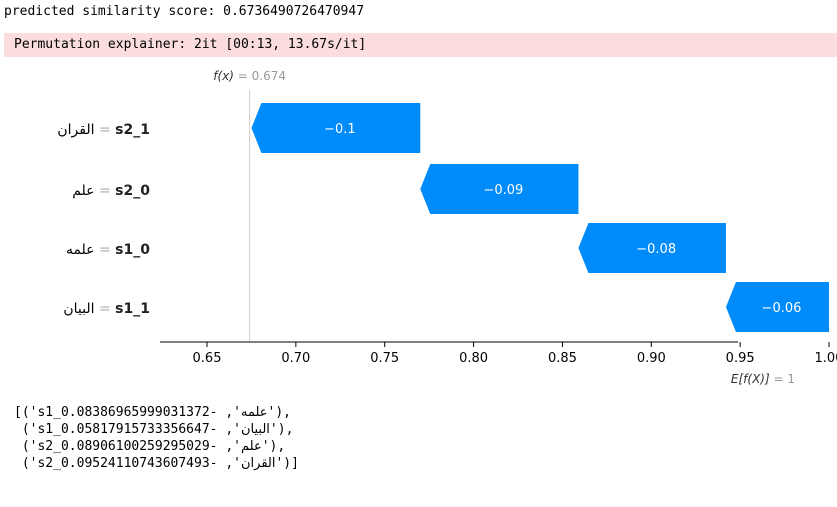  I want to click on output-line-prefix: ('s1_0.05817915733356647- ,', so click(127, 429).